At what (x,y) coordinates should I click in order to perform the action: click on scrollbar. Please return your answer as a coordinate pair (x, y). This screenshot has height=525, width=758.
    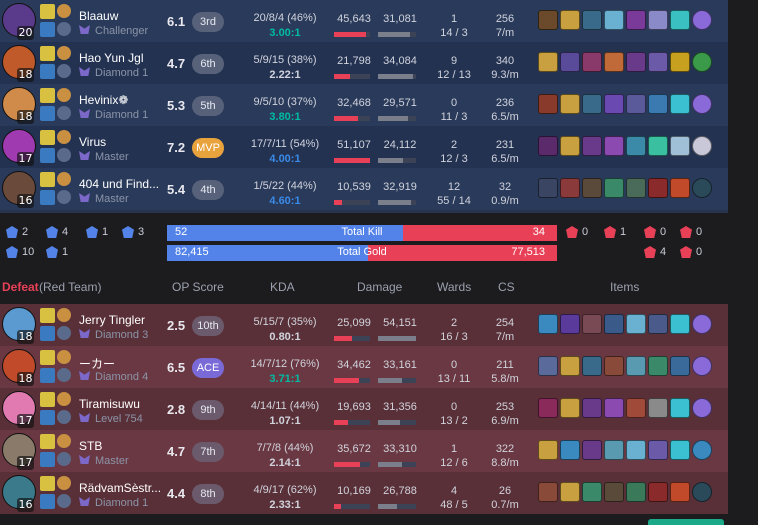
    Looking at the image, I should click on (747, 262).